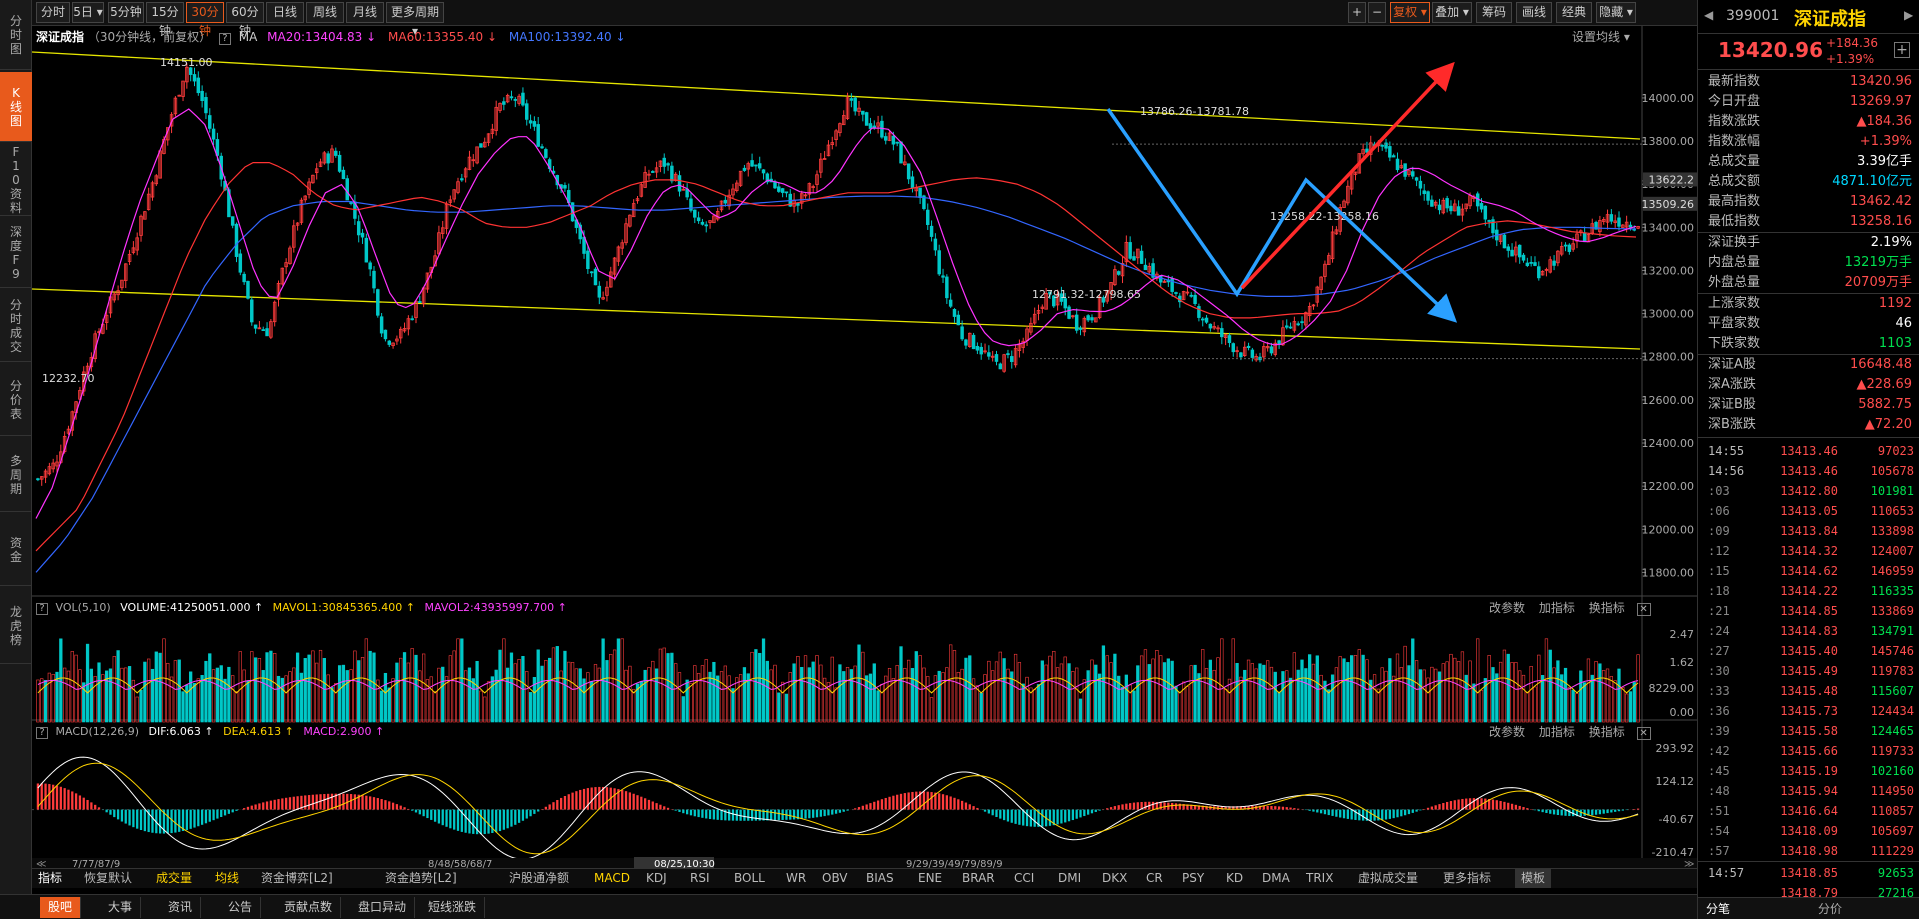  Describe the element at coordinates (796, 878) in the screenshot. I see `indicator-tab-11: WR` at that location.